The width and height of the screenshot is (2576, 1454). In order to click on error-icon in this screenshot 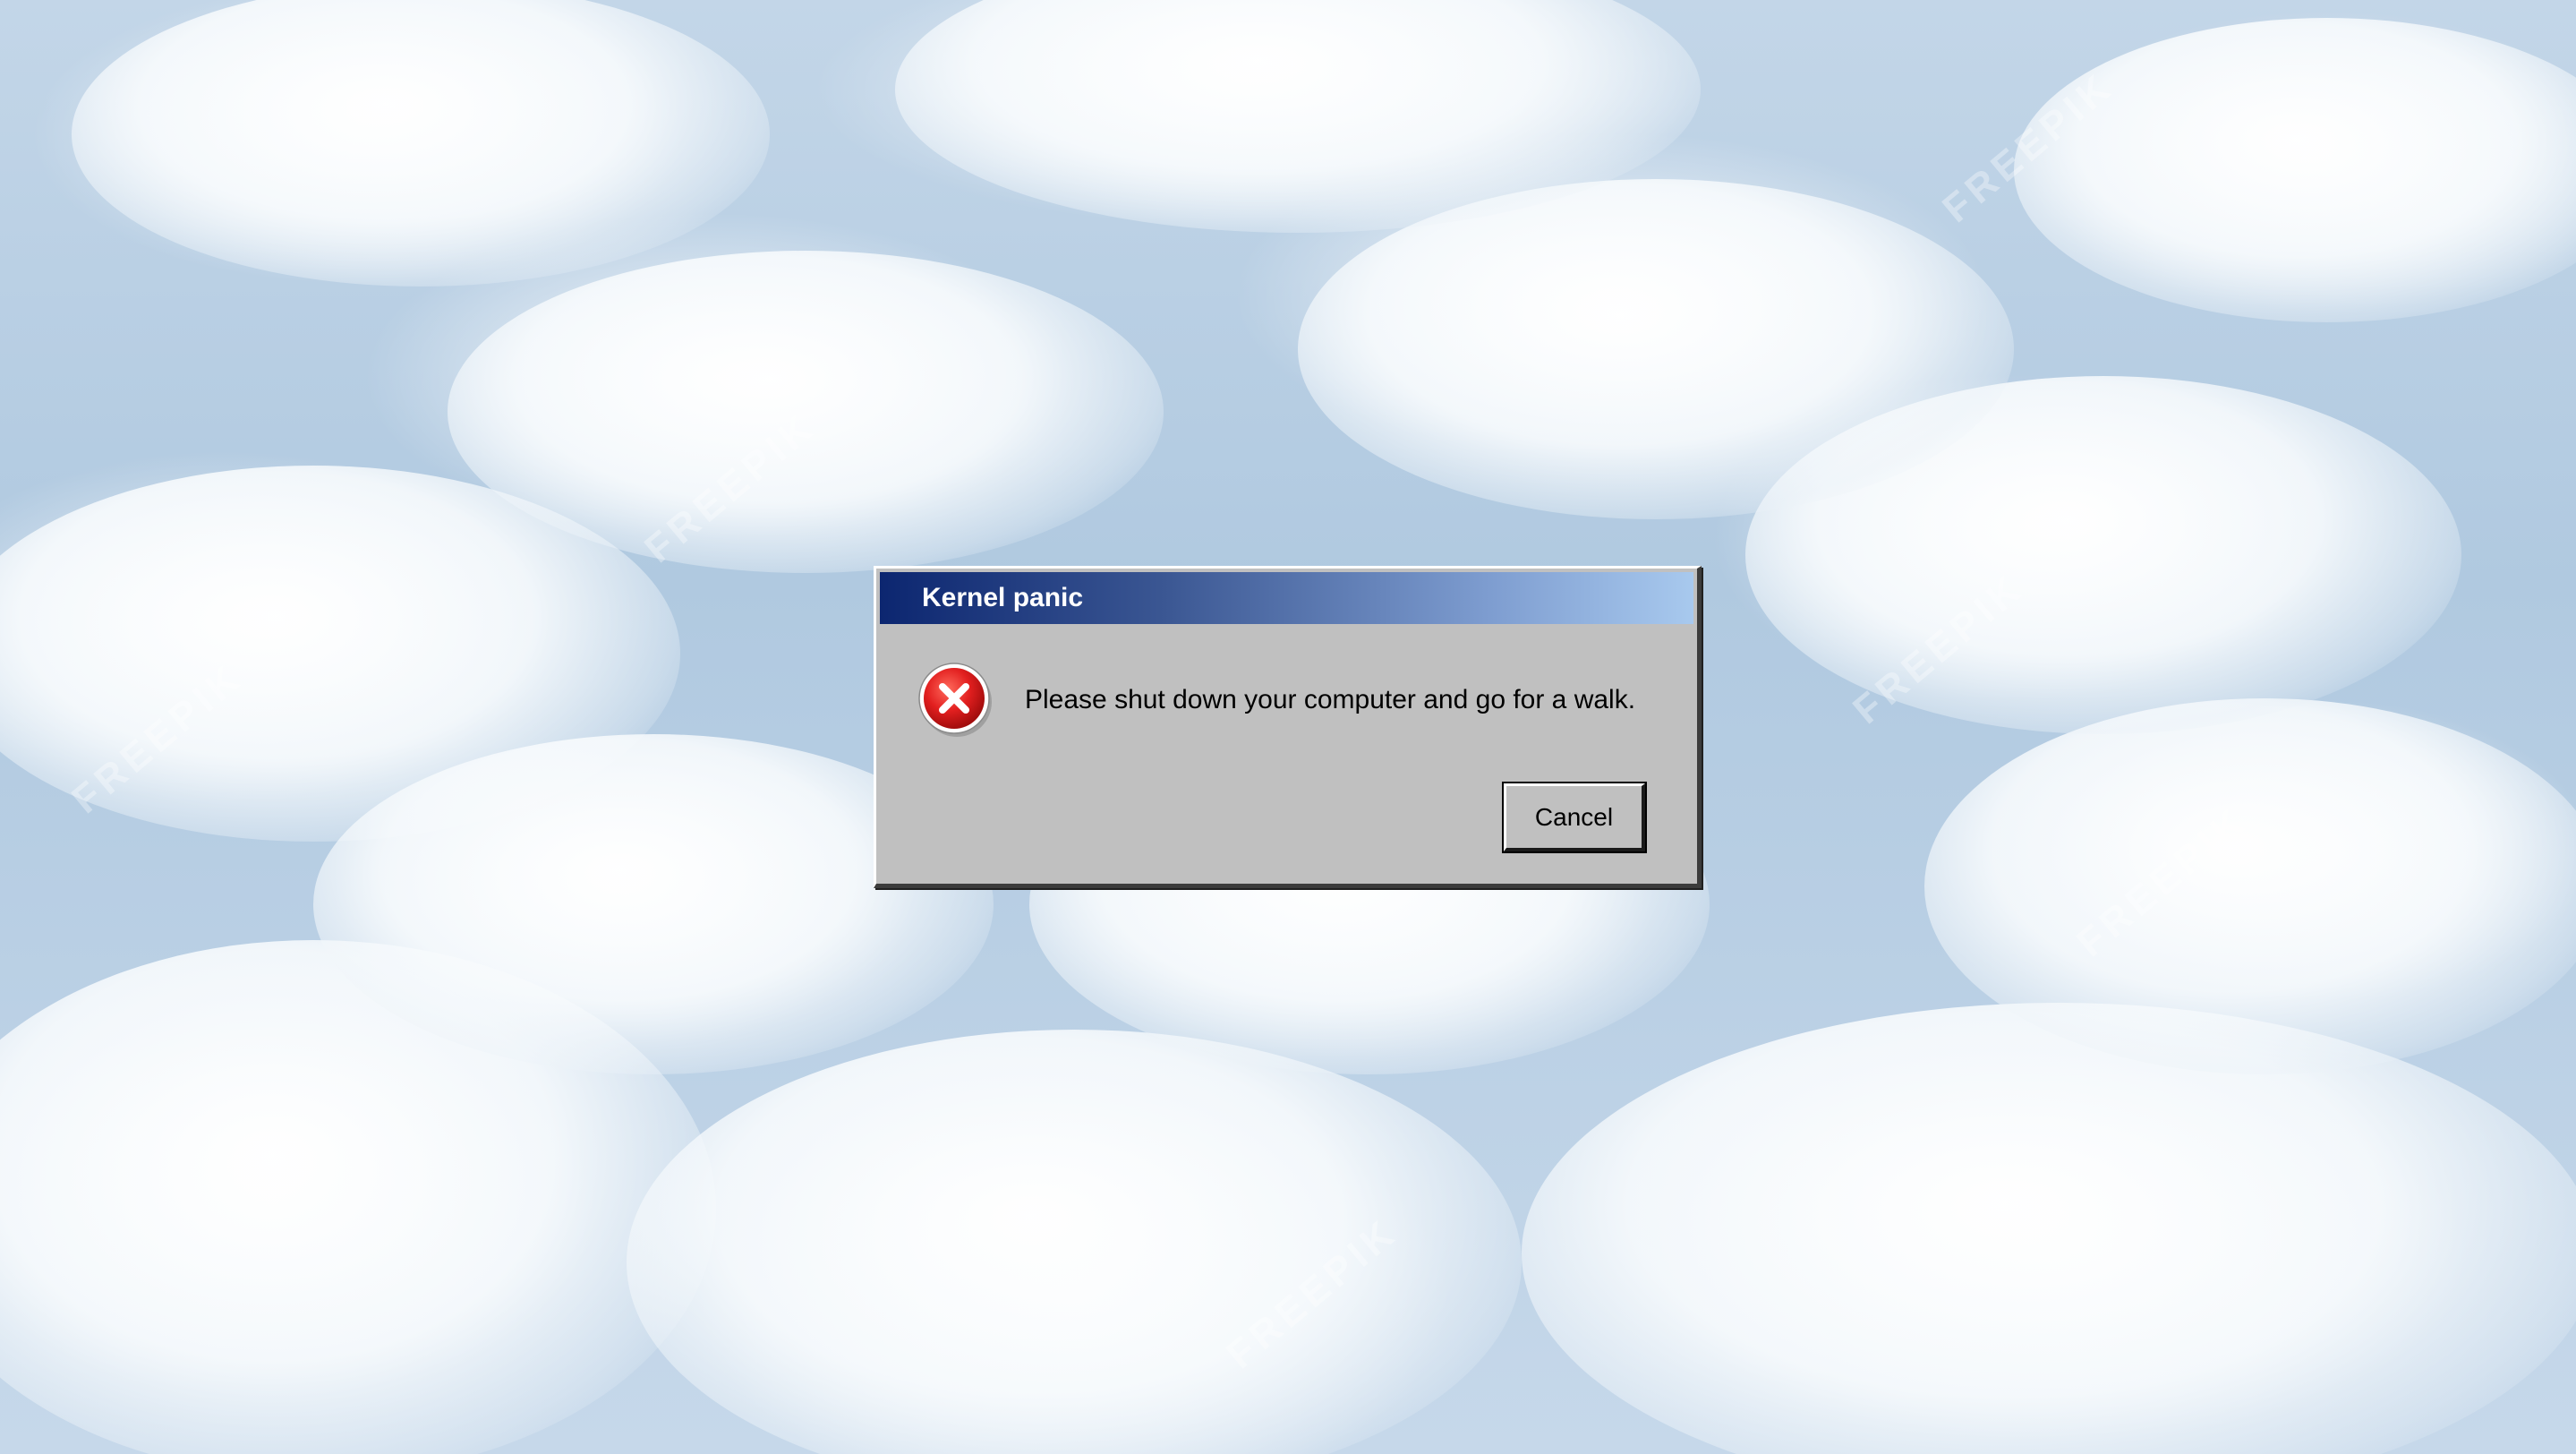, I will do `click(955, 699)`.